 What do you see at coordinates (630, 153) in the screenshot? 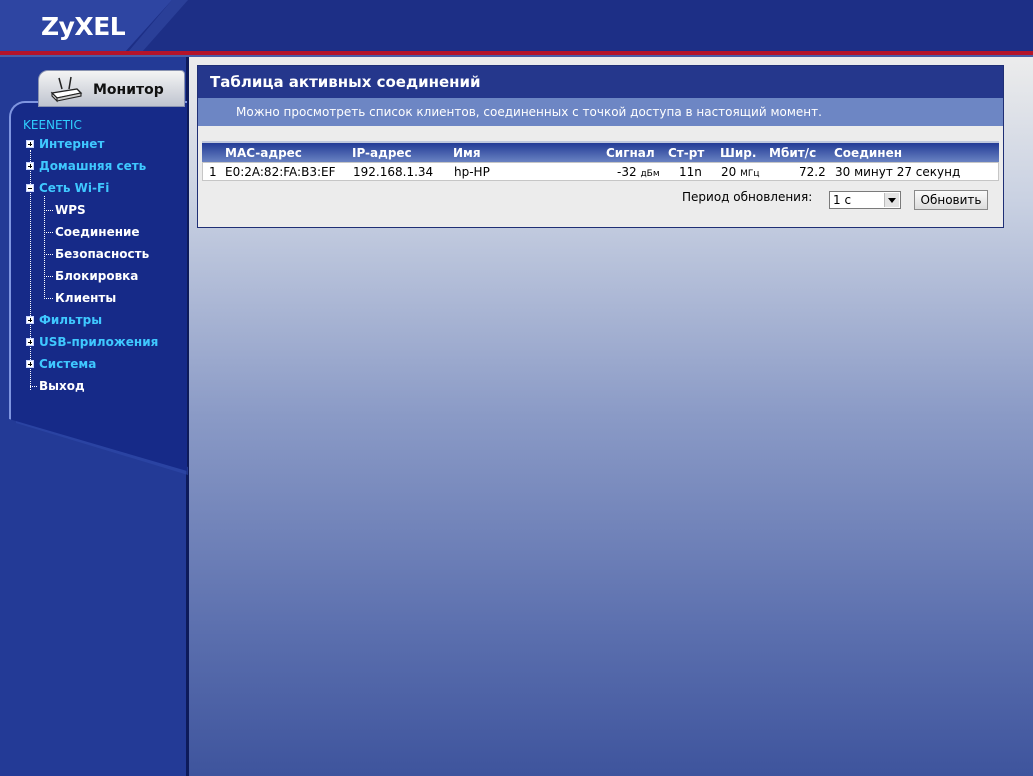
I see `column-header-signal: Сигнал` at bounding box center [630, 153].